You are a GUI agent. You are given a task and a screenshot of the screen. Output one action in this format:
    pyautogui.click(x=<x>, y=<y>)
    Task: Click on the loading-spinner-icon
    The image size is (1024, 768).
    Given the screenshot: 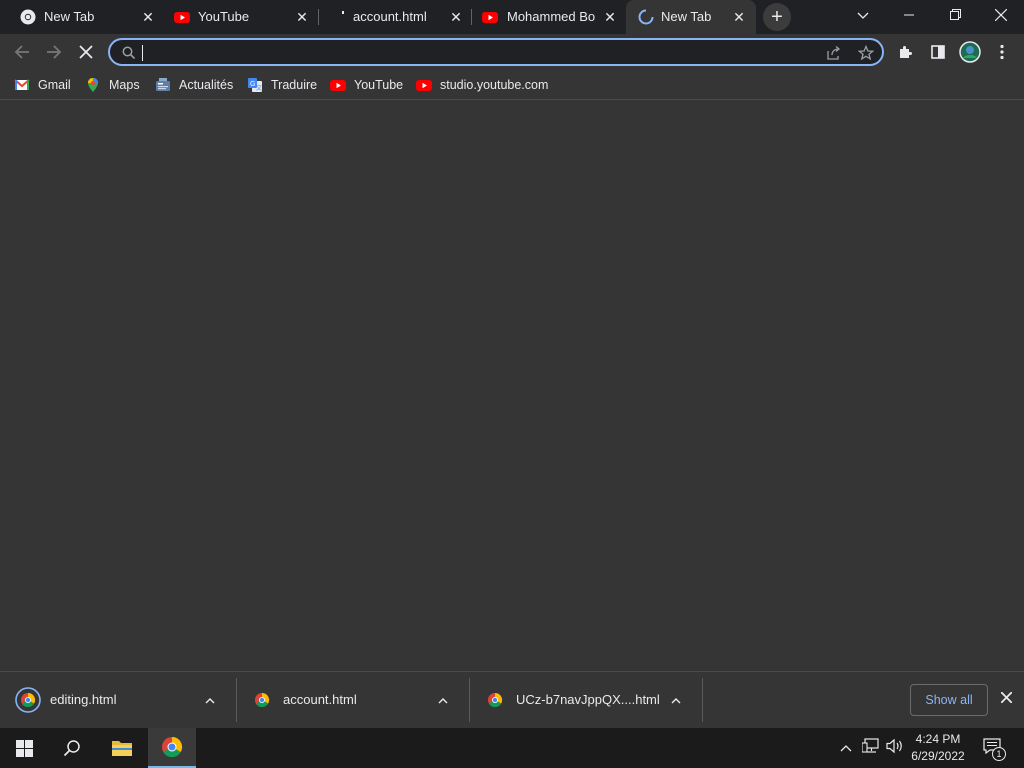 What is the action you would take?
    pyautogui.click(x=646, y=17)
    